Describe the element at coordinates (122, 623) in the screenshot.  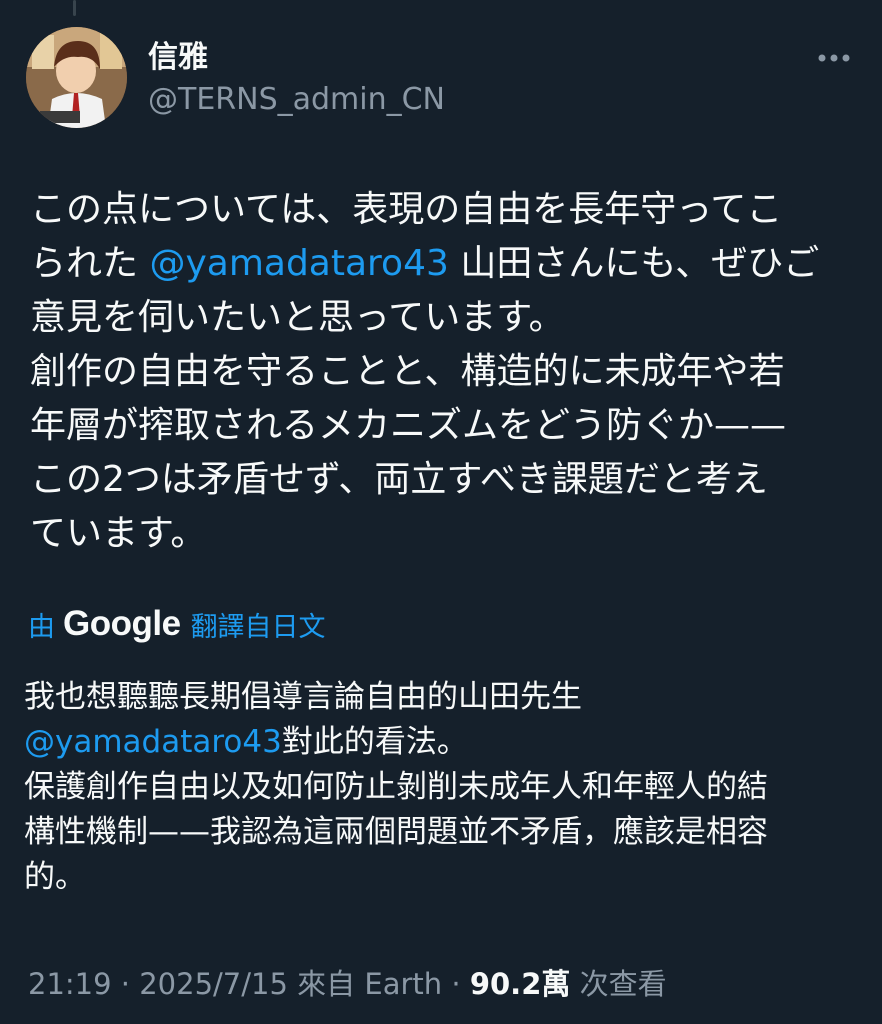
I see `google-logo: Google` at that location.